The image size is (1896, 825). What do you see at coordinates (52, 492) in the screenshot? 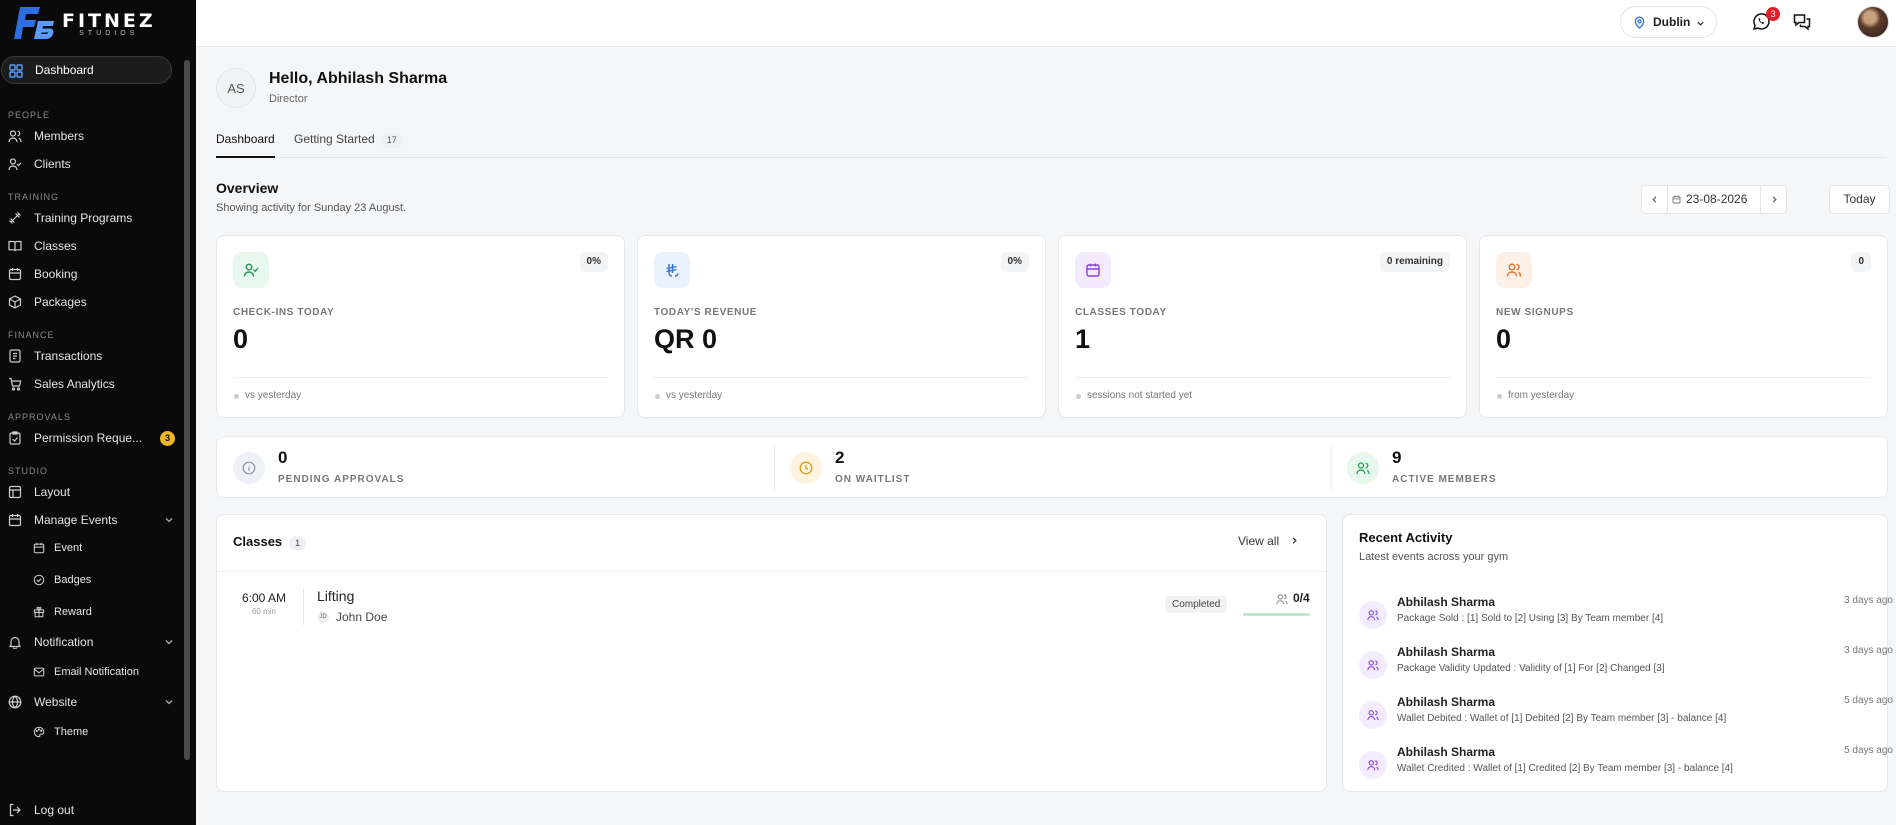
I see `sidebar-item-label: Layout` at bounding box center [52, 492].